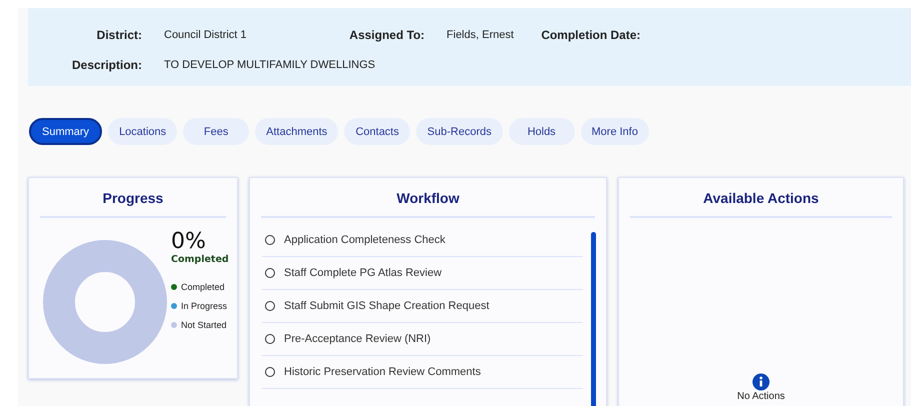 The image size is (911, 406). What do you see at coordinates (296, 131) in the screenshot?
I see `tab: Attachments` at bounding box center [296, 131].